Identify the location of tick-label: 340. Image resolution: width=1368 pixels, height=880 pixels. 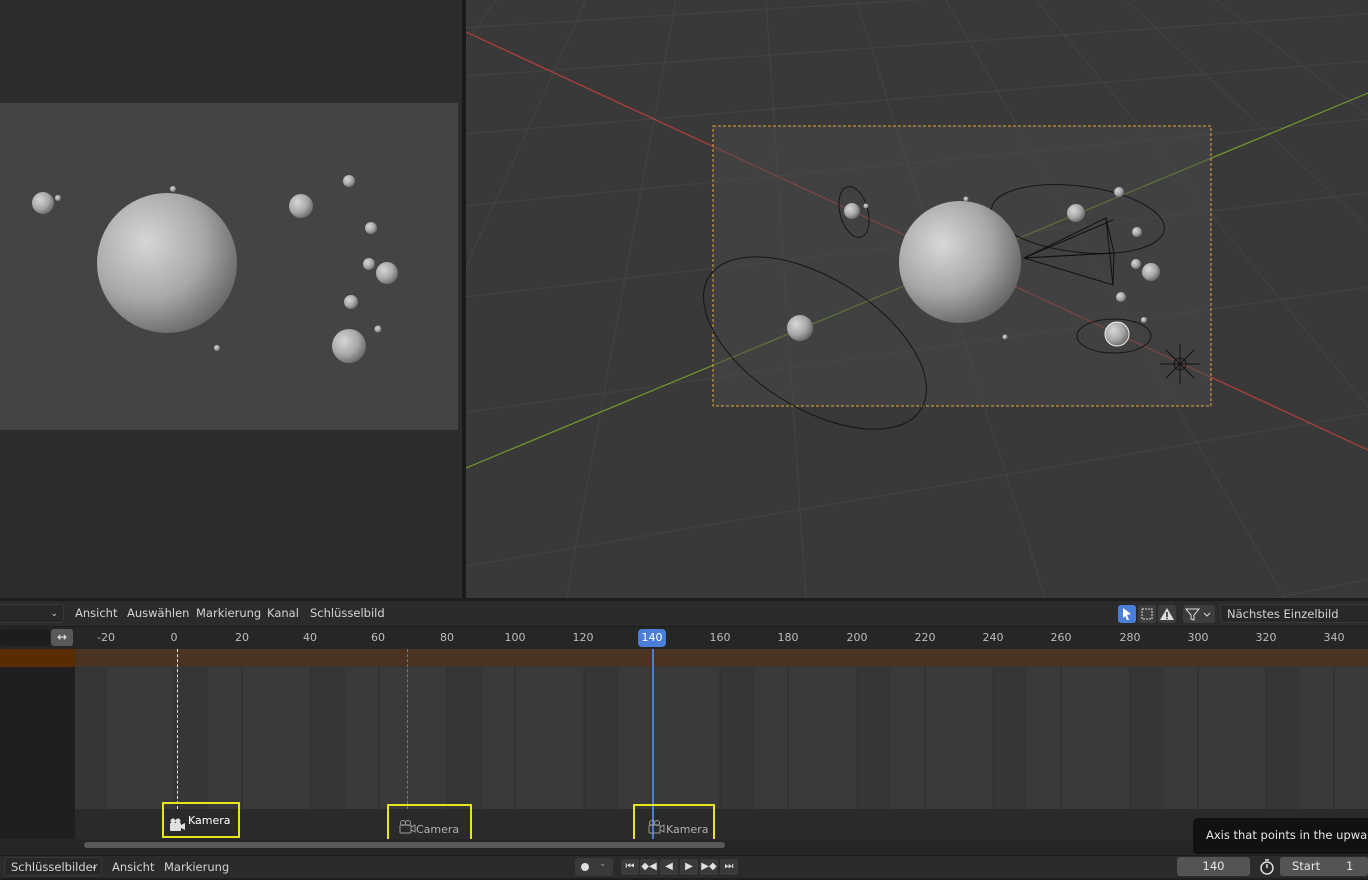
(1334, 637).